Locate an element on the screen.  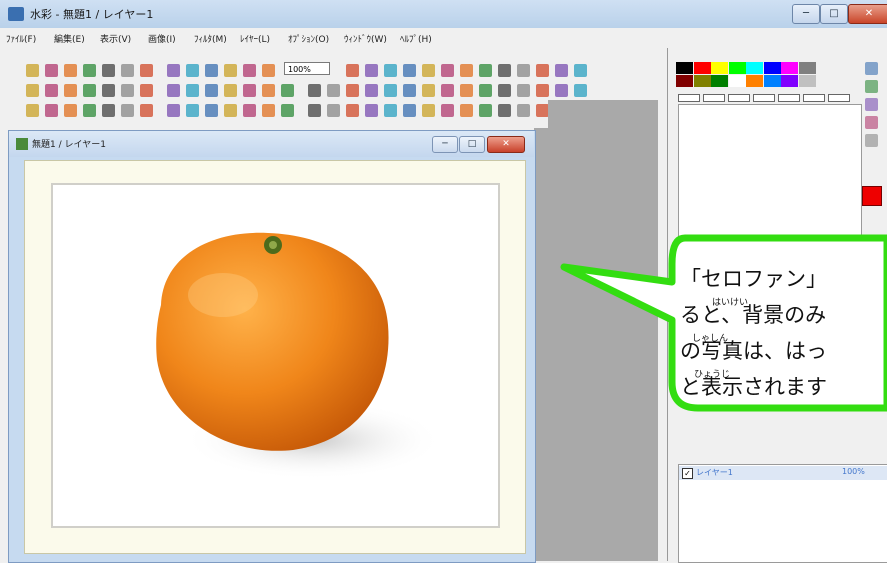
maximize-button: □ is located at coordinates (834, 14).